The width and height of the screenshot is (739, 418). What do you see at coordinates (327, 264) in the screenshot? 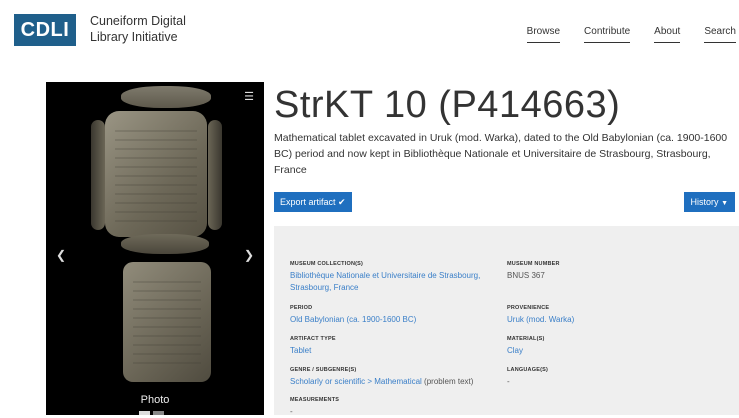
I see `museum-collection-label: MUSEUM COLLECTION(S)` at bounding box center [327, 264].